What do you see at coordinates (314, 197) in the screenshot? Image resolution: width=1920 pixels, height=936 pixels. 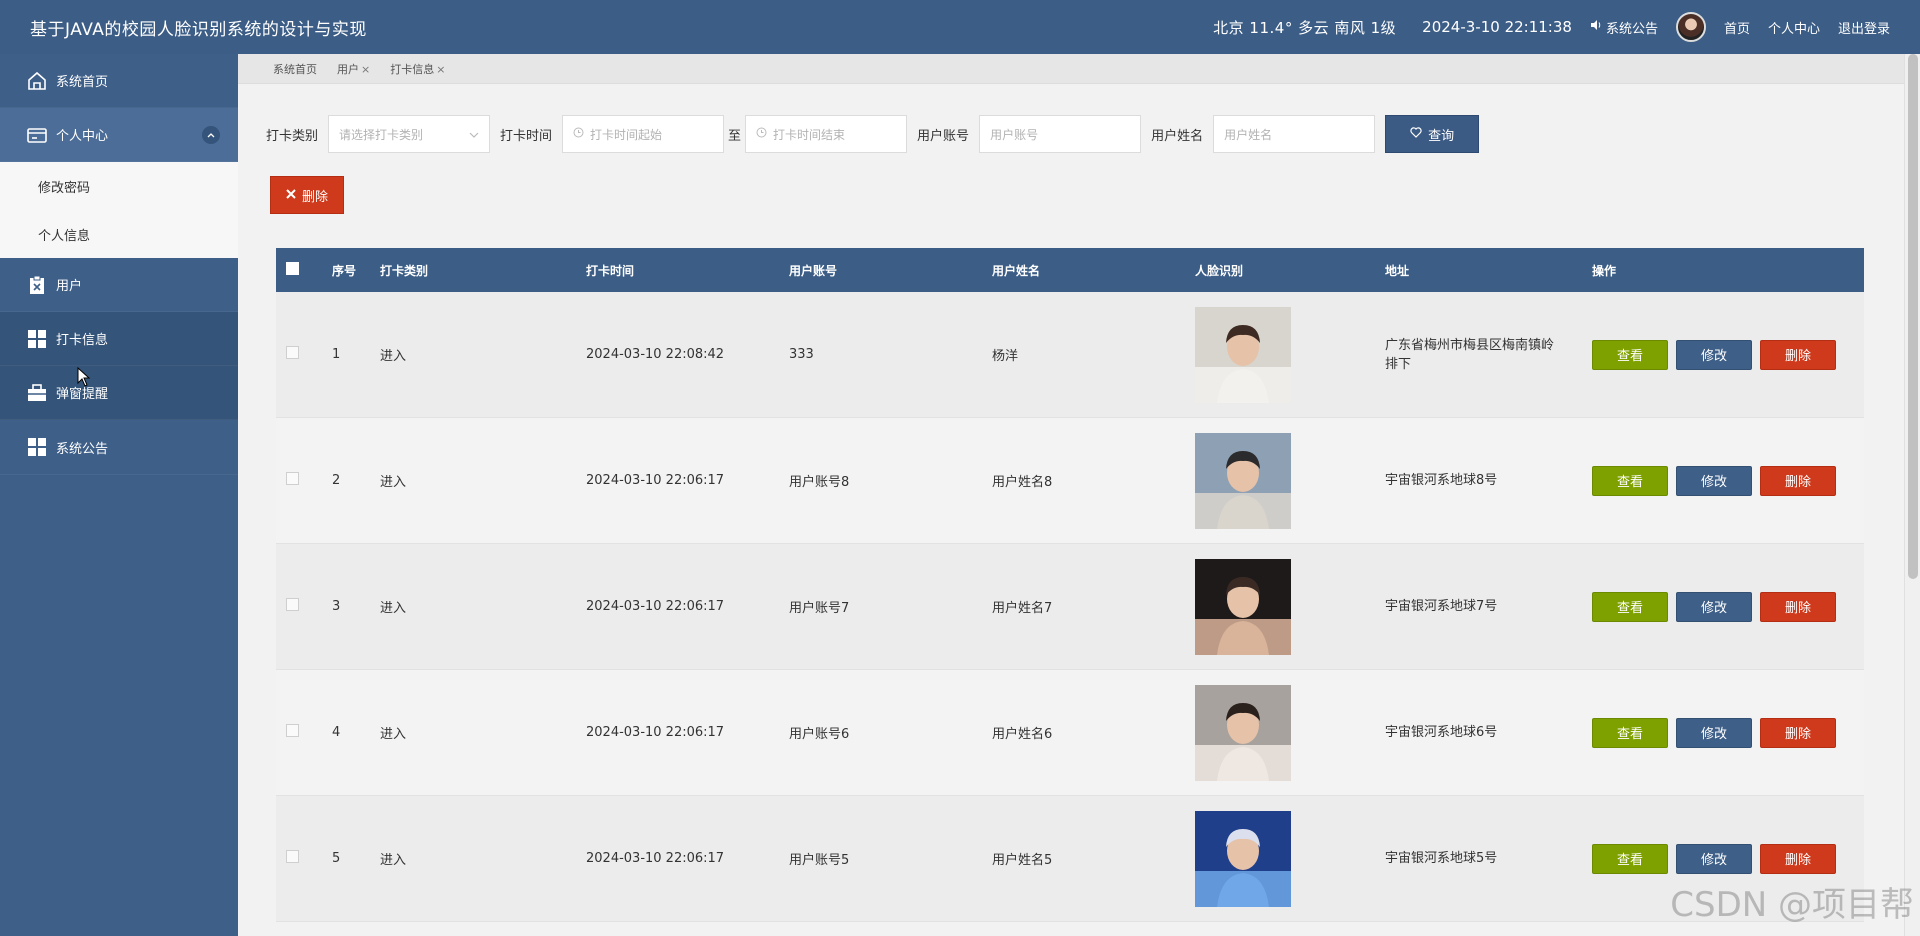 I see `batch-delete-label: 删除` at bounding box center [314, 197].